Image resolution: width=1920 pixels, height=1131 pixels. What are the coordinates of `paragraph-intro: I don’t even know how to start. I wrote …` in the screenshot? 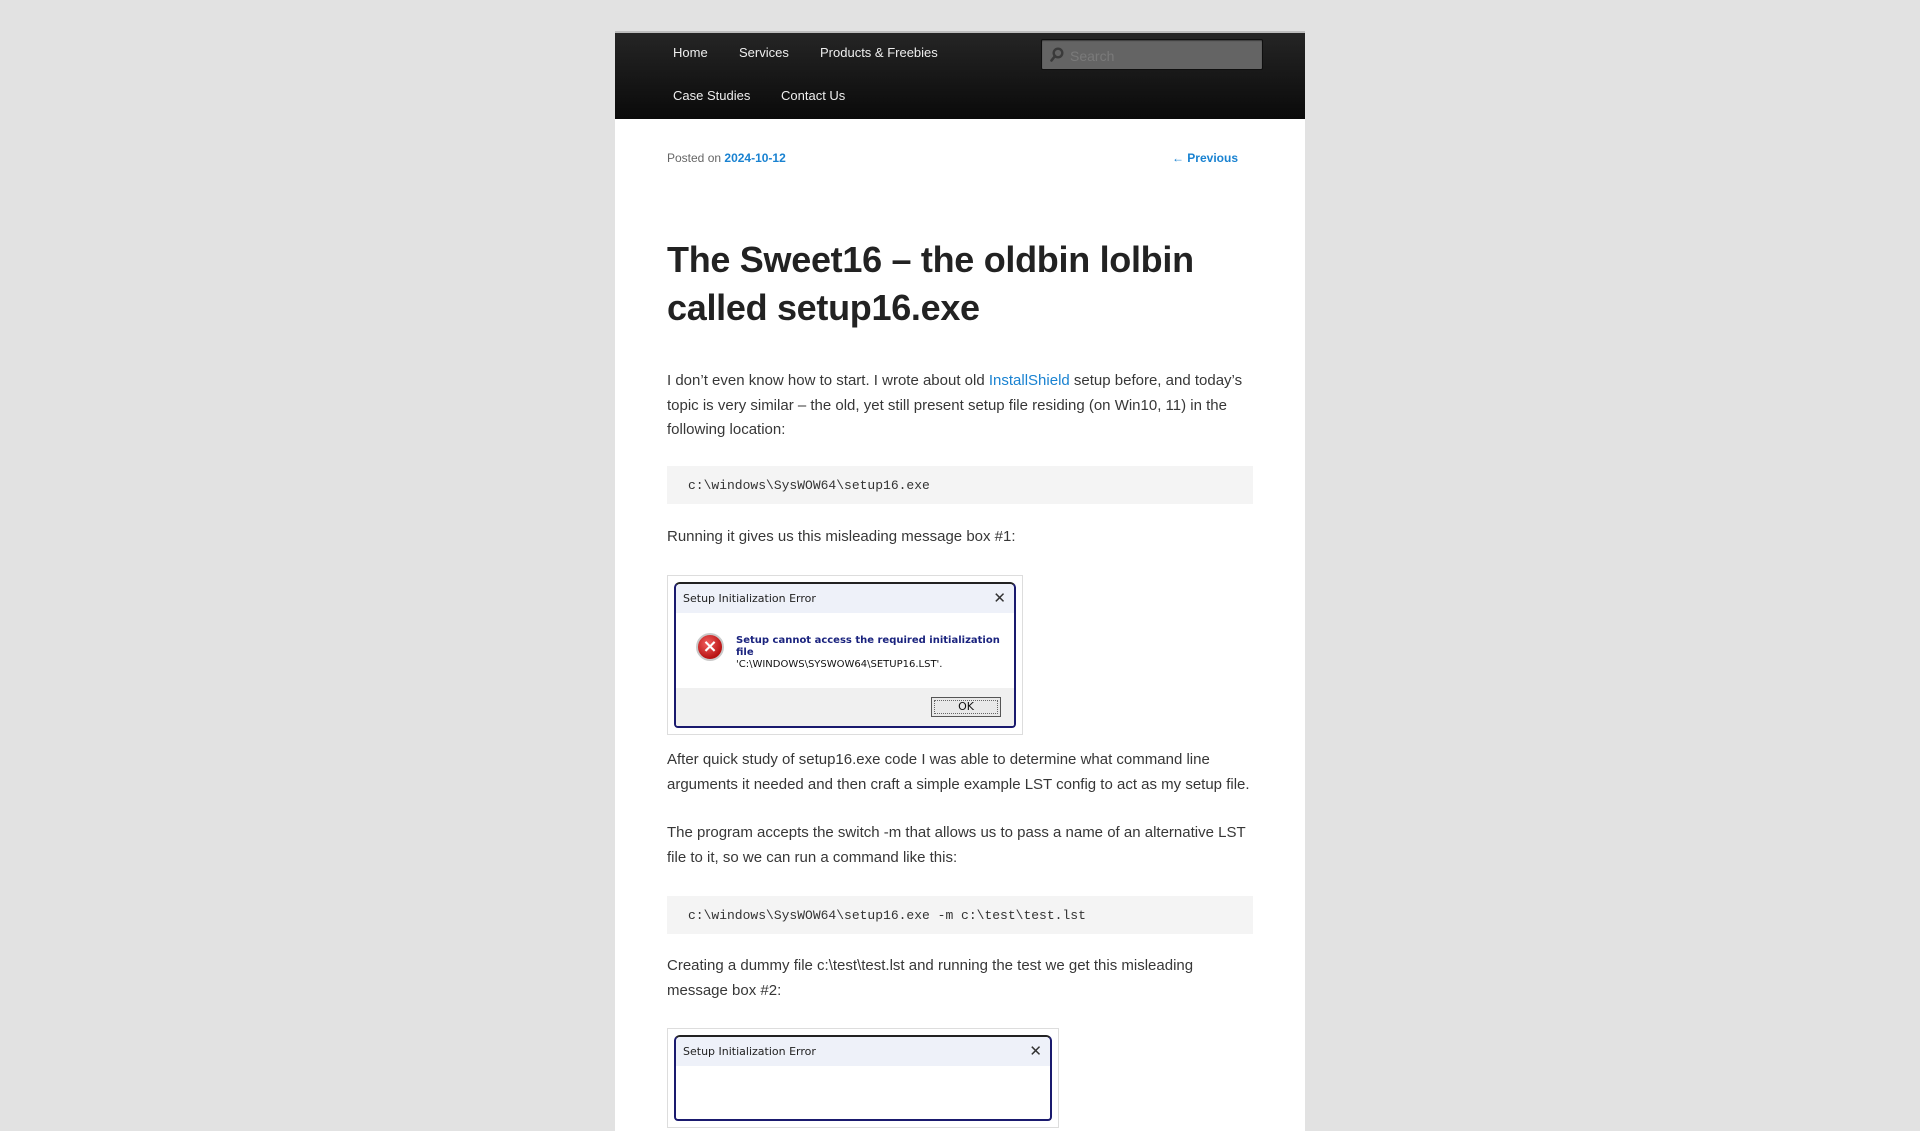 It's located at (962, 406).